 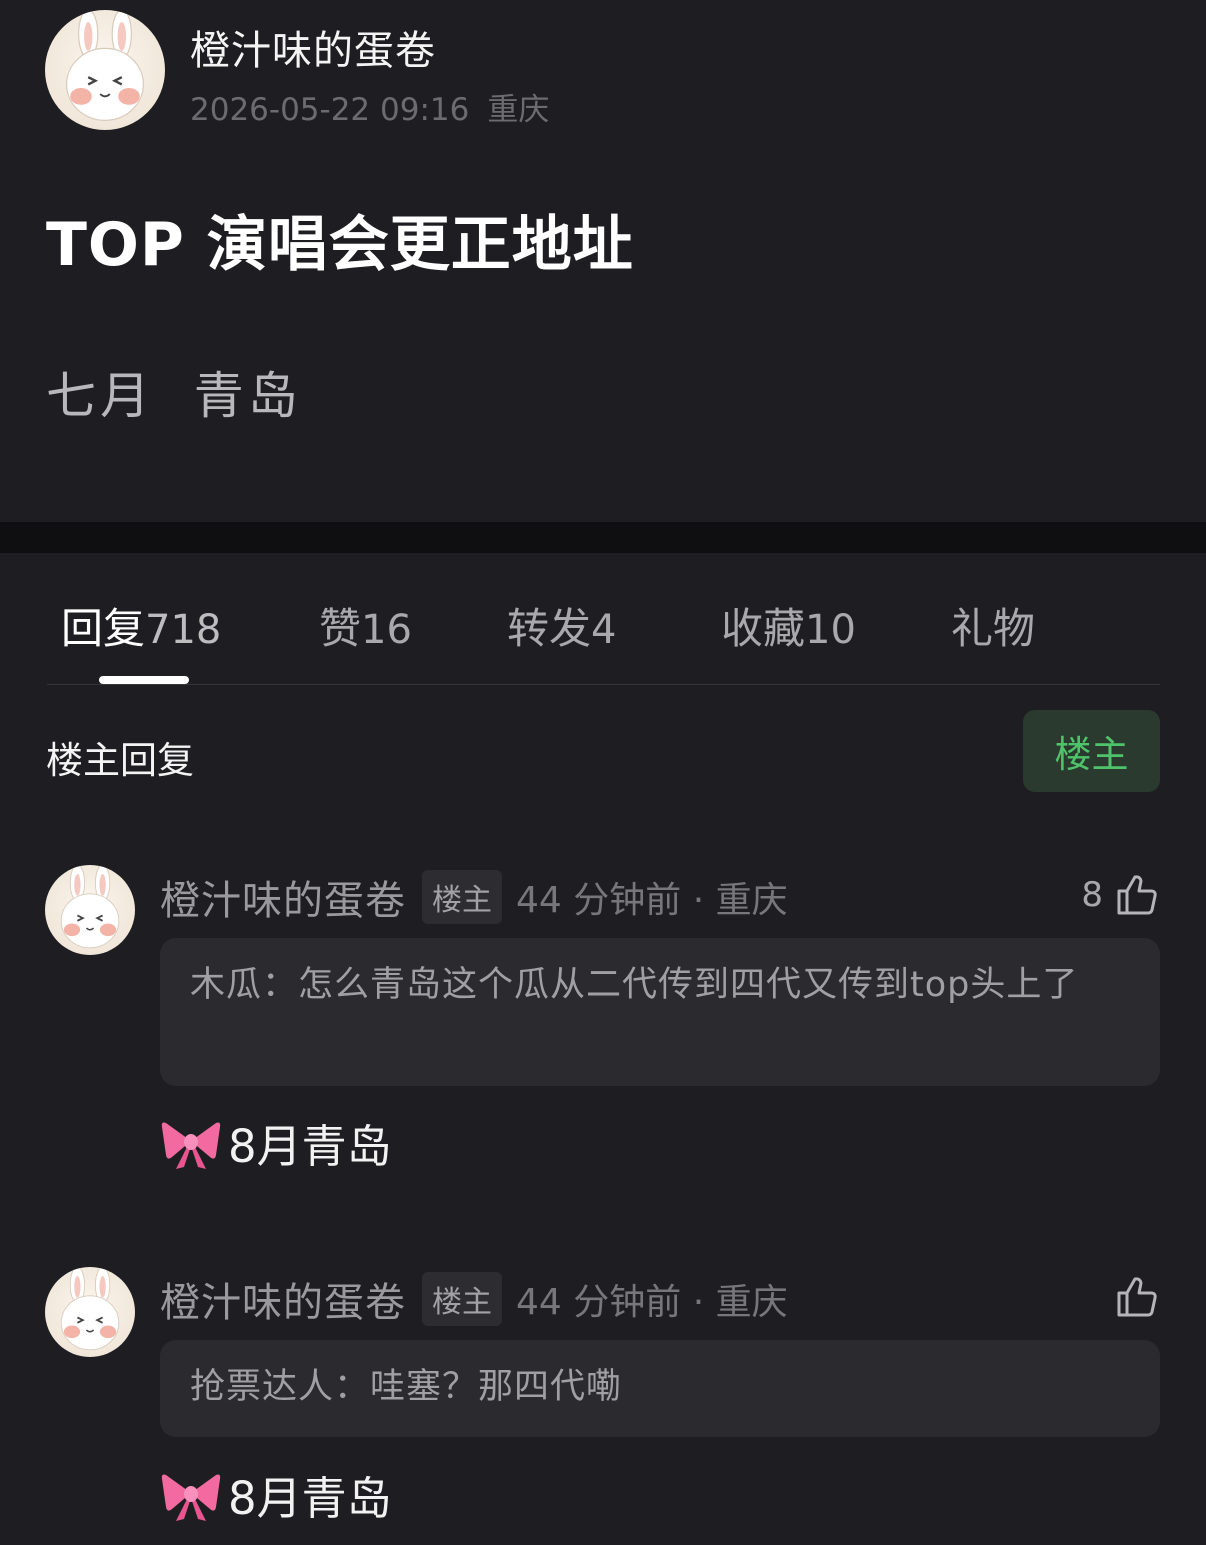 I want to click on like-button: 8, so click(x=1121, y=895).